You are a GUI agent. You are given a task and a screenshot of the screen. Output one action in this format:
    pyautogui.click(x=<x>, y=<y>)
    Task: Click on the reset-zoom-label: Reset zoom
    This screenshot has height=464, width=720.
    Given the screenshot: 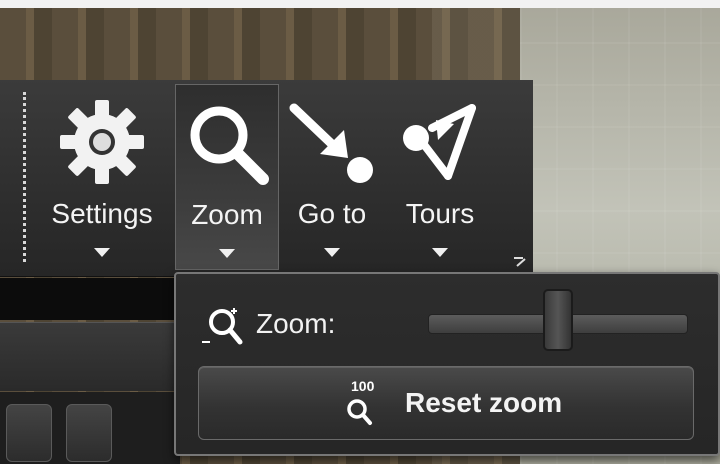 What is the action you would take?
    pyautogui.click(x=484, y=402)
    